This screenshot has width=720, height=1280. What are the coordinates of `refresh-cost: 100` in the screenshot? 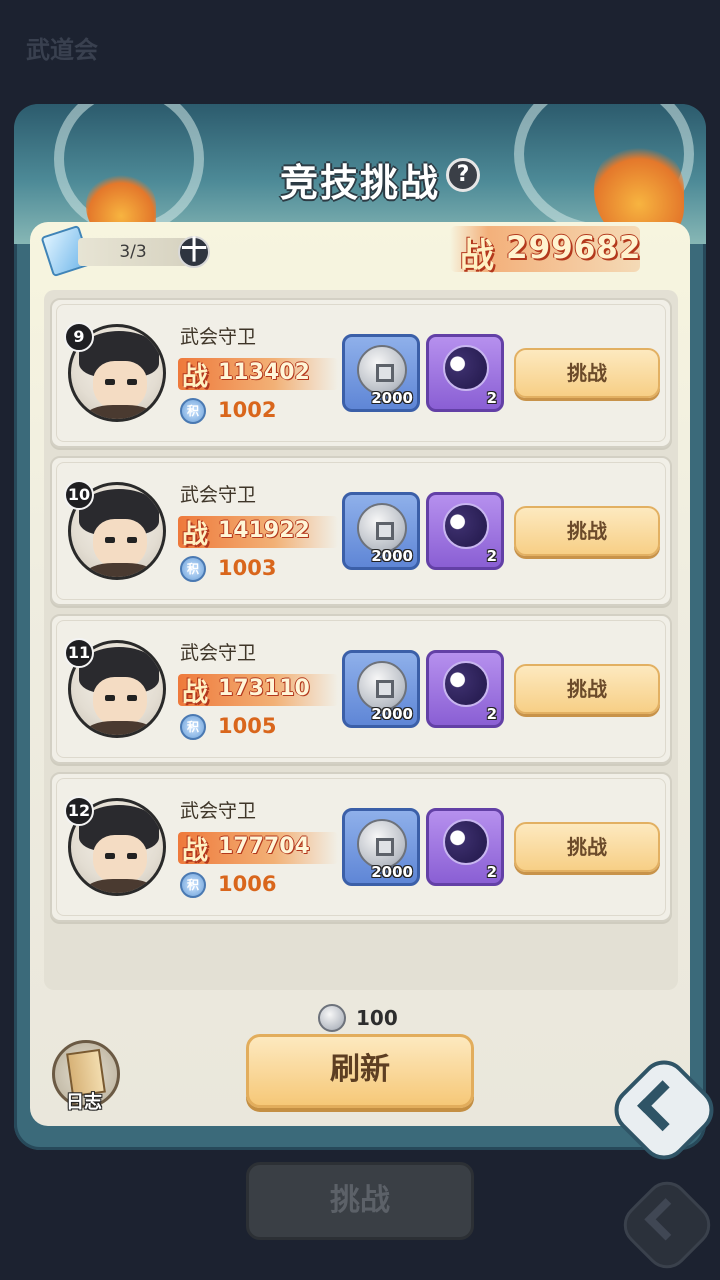 It's located at (377, 1018).